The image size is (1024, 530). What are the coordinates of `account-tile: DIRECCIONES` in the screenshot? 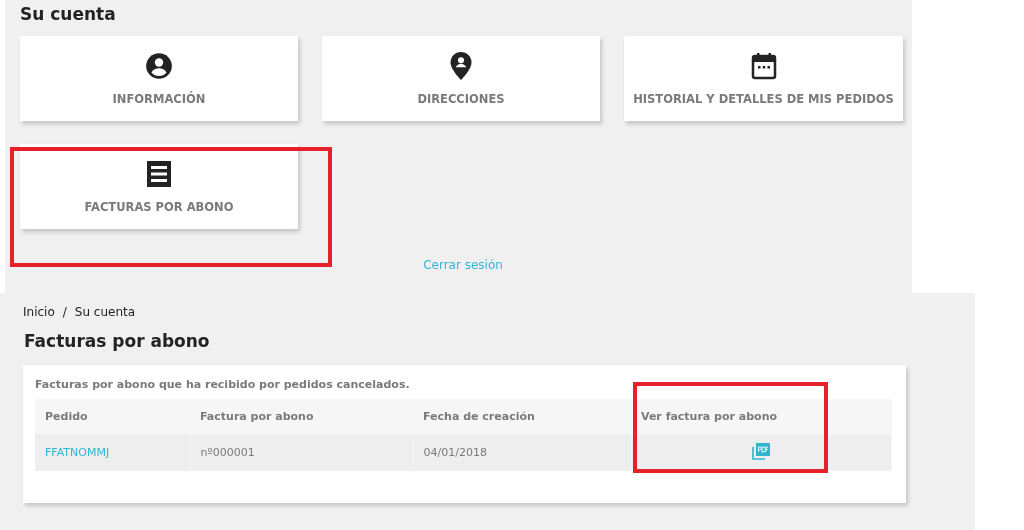 It's located at (461, 78).